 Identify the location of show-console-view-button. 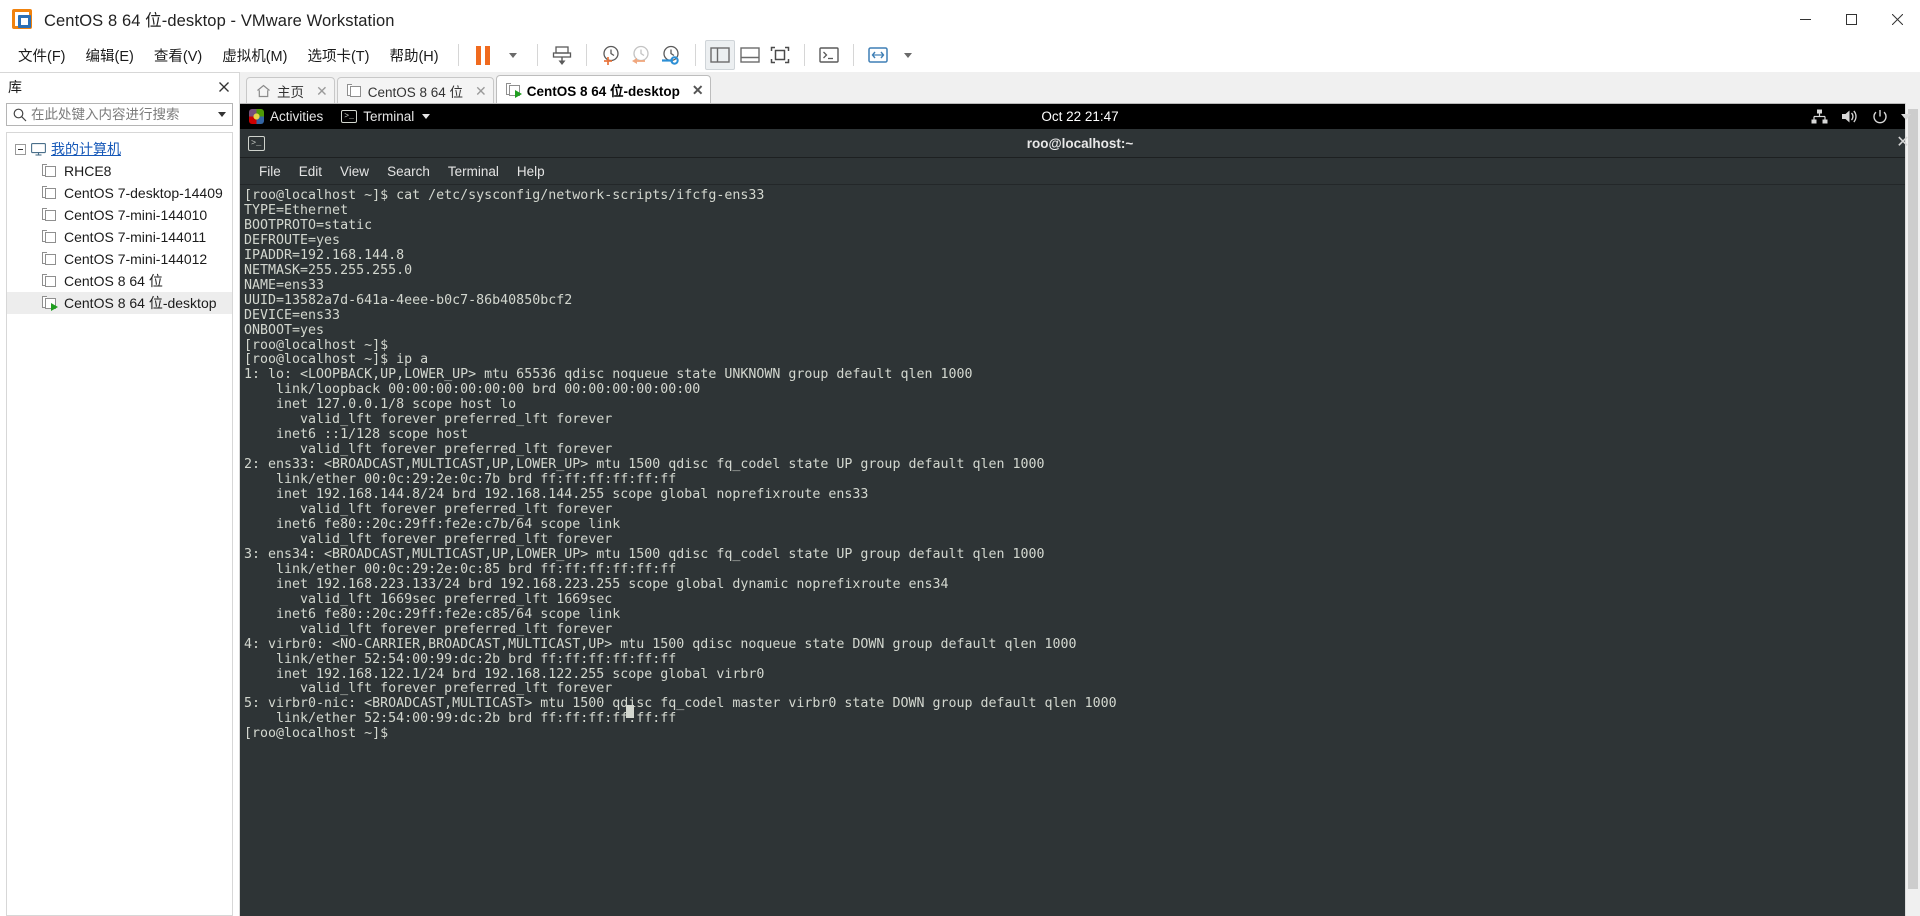
(750, 55).